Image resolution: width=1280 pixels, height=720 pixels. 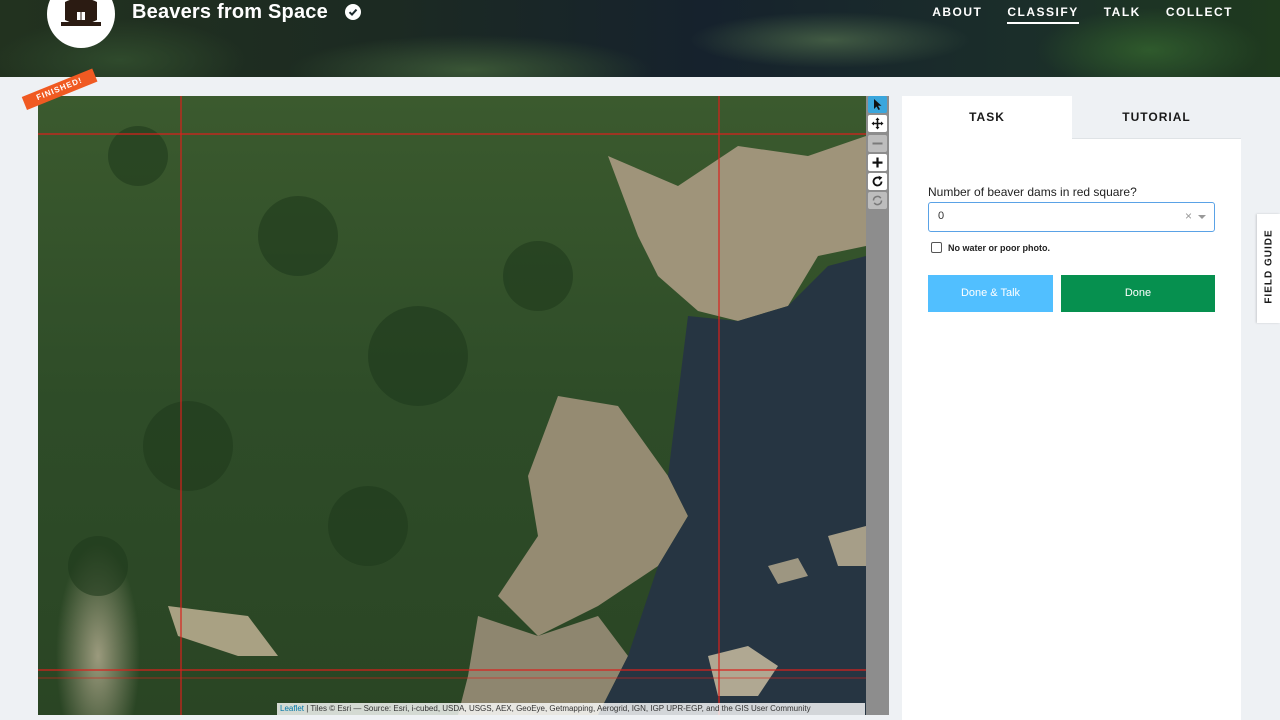 I want to click on zoom-in-icon, so click(x=877, y=162).